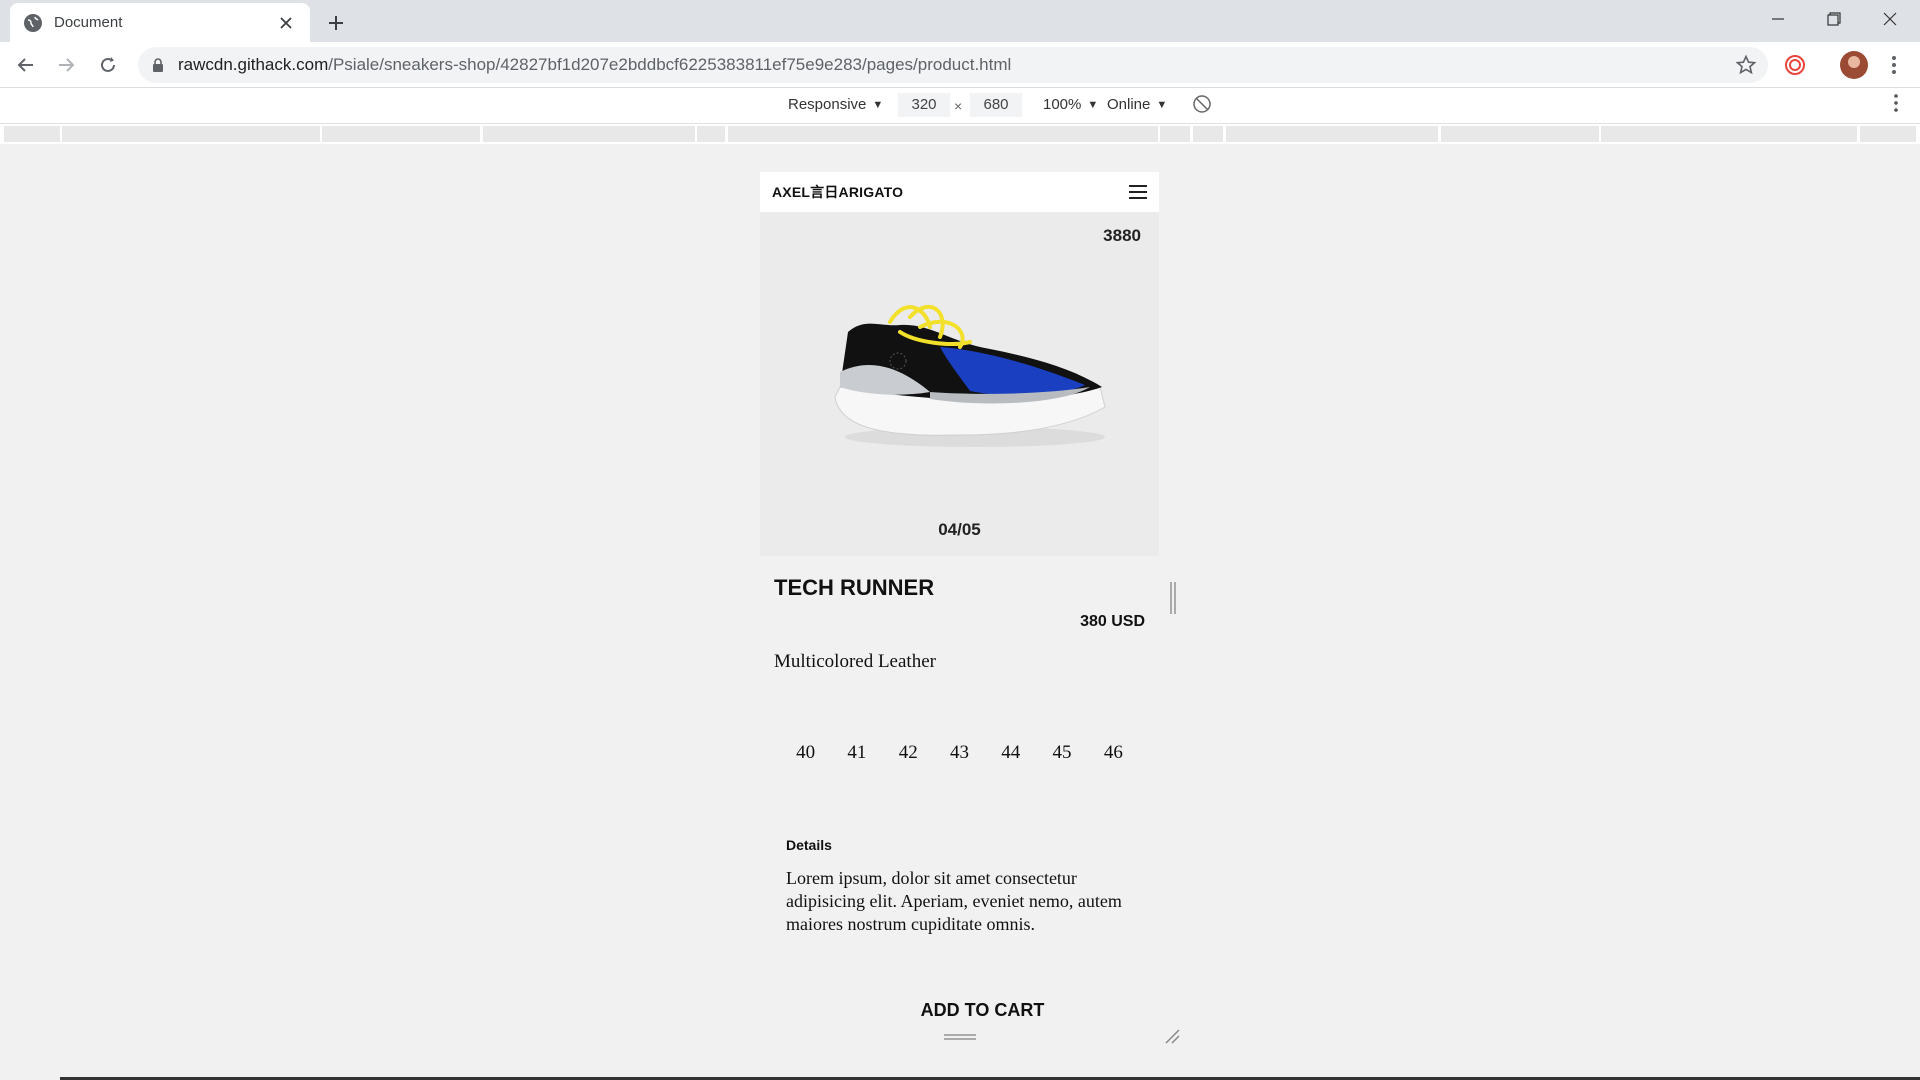 This screenshot has width=1920, height=1080. What do you see at coordinates (26, 65) in the screenshot?
I see `back-arrow-icon` at bounding box center [26, 65].